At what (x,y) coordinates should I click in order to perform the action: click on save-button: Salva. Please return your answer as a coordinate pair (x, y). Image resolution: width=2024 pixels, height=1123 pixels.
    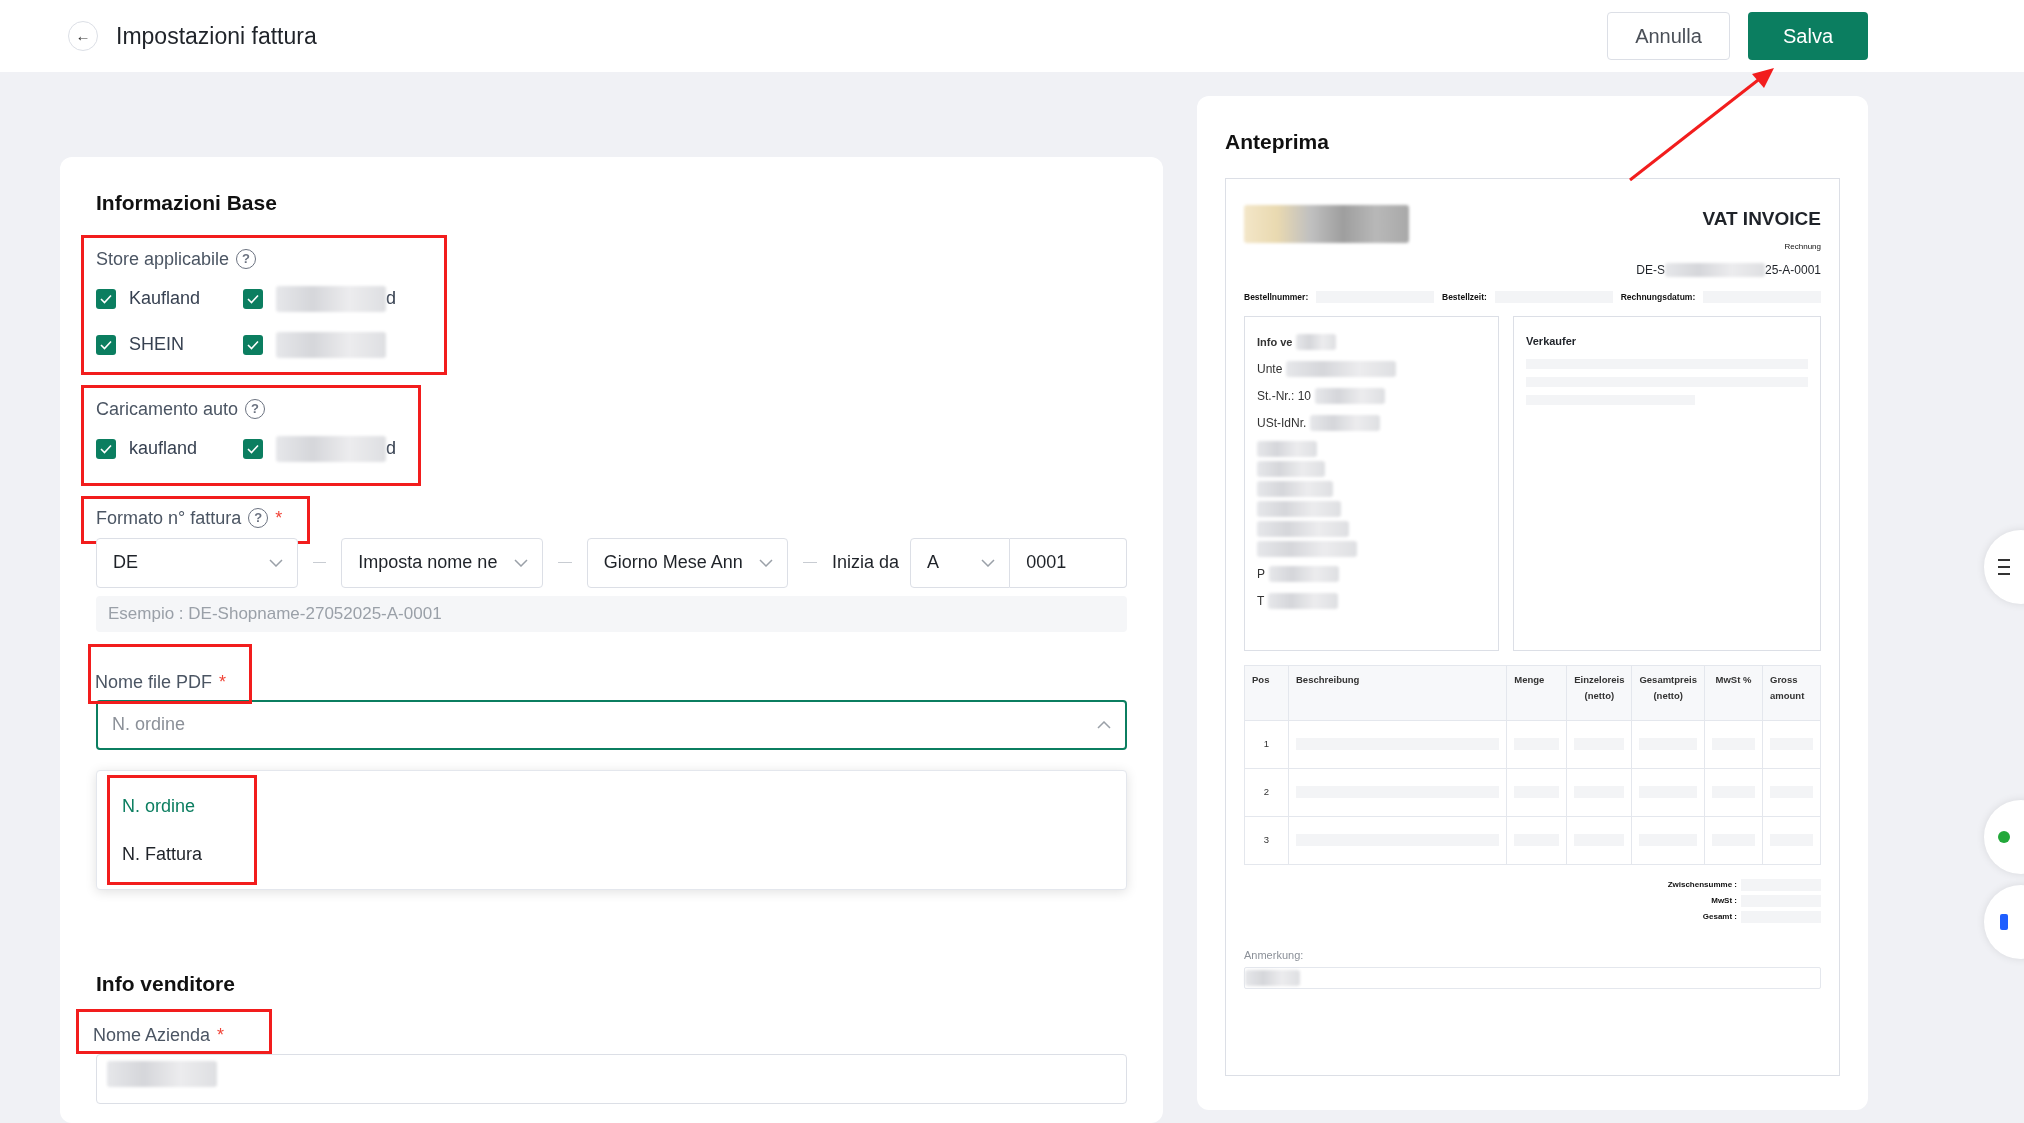
    Looking at the image, I should click on (1808, 36).